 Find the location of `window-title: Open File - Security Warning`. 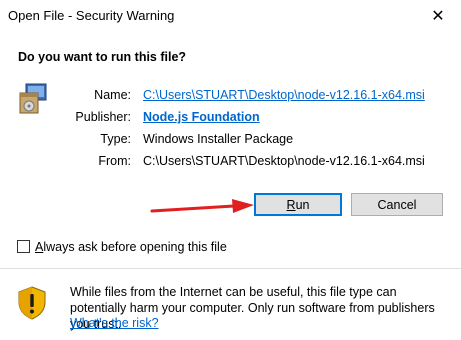

window-title: Open File - Security Warning is located at coordinates (91, 15).